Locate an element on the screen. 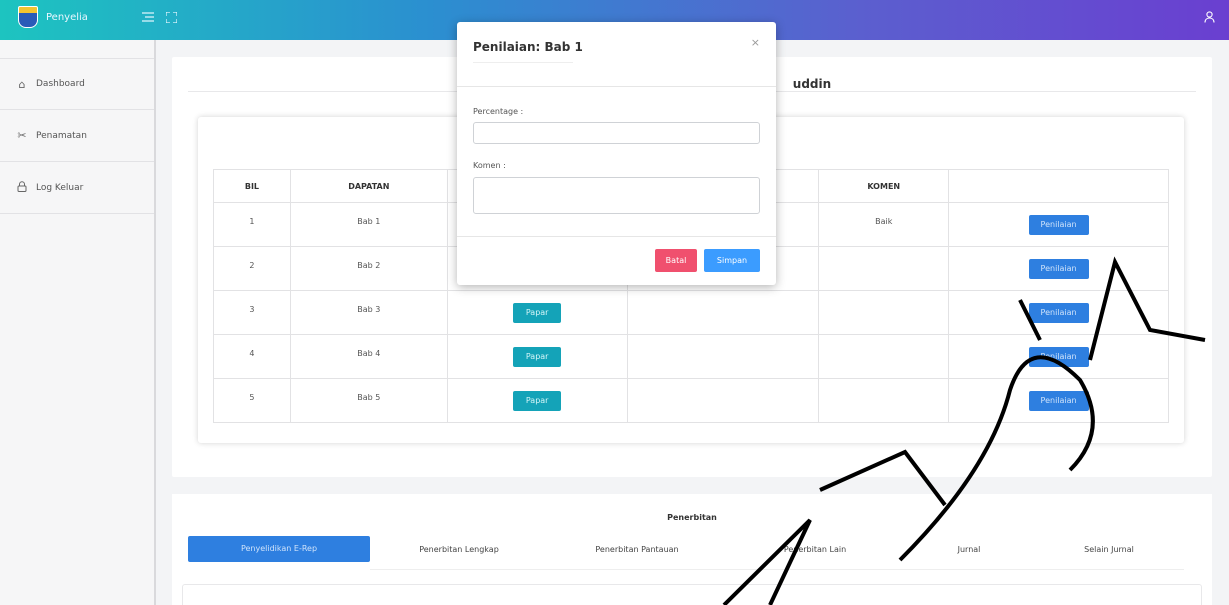 This screenshot has width=1229, height=605. modal-title: Penilaian: Bab 1 is located at coordinates (528, 47).